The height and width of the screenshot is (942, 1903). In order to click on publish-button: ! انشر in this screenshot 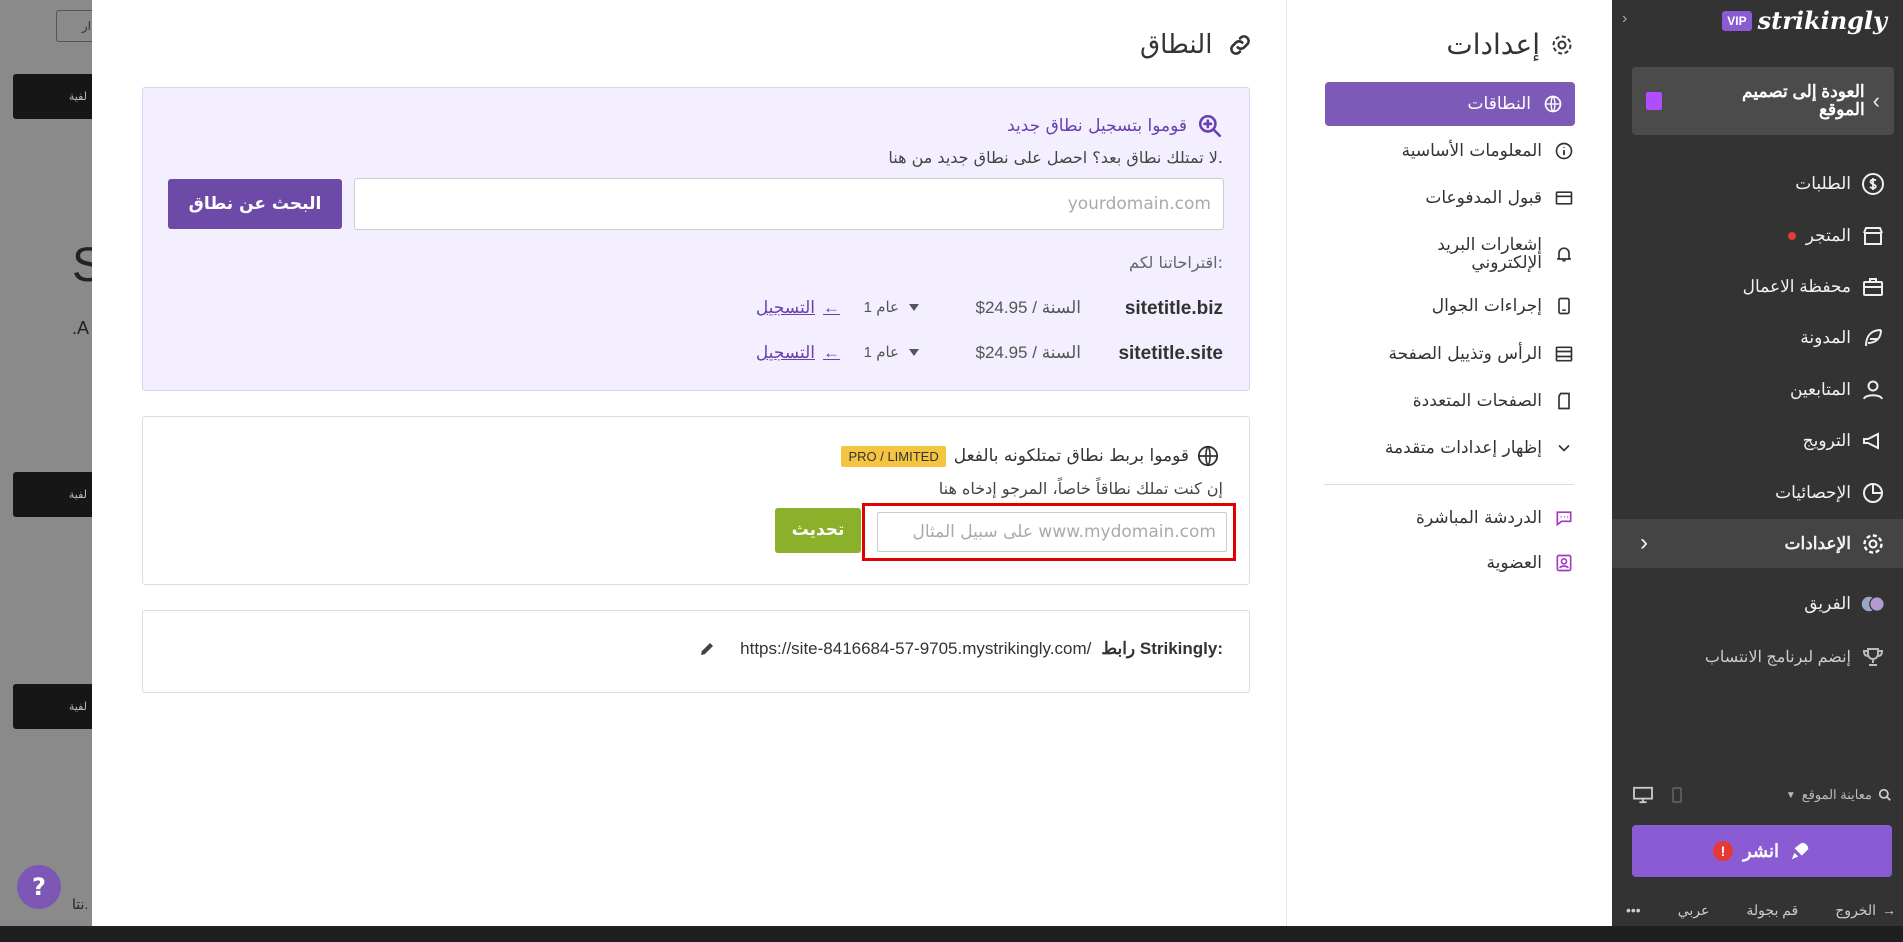, I will do `click(1762, 851)`.